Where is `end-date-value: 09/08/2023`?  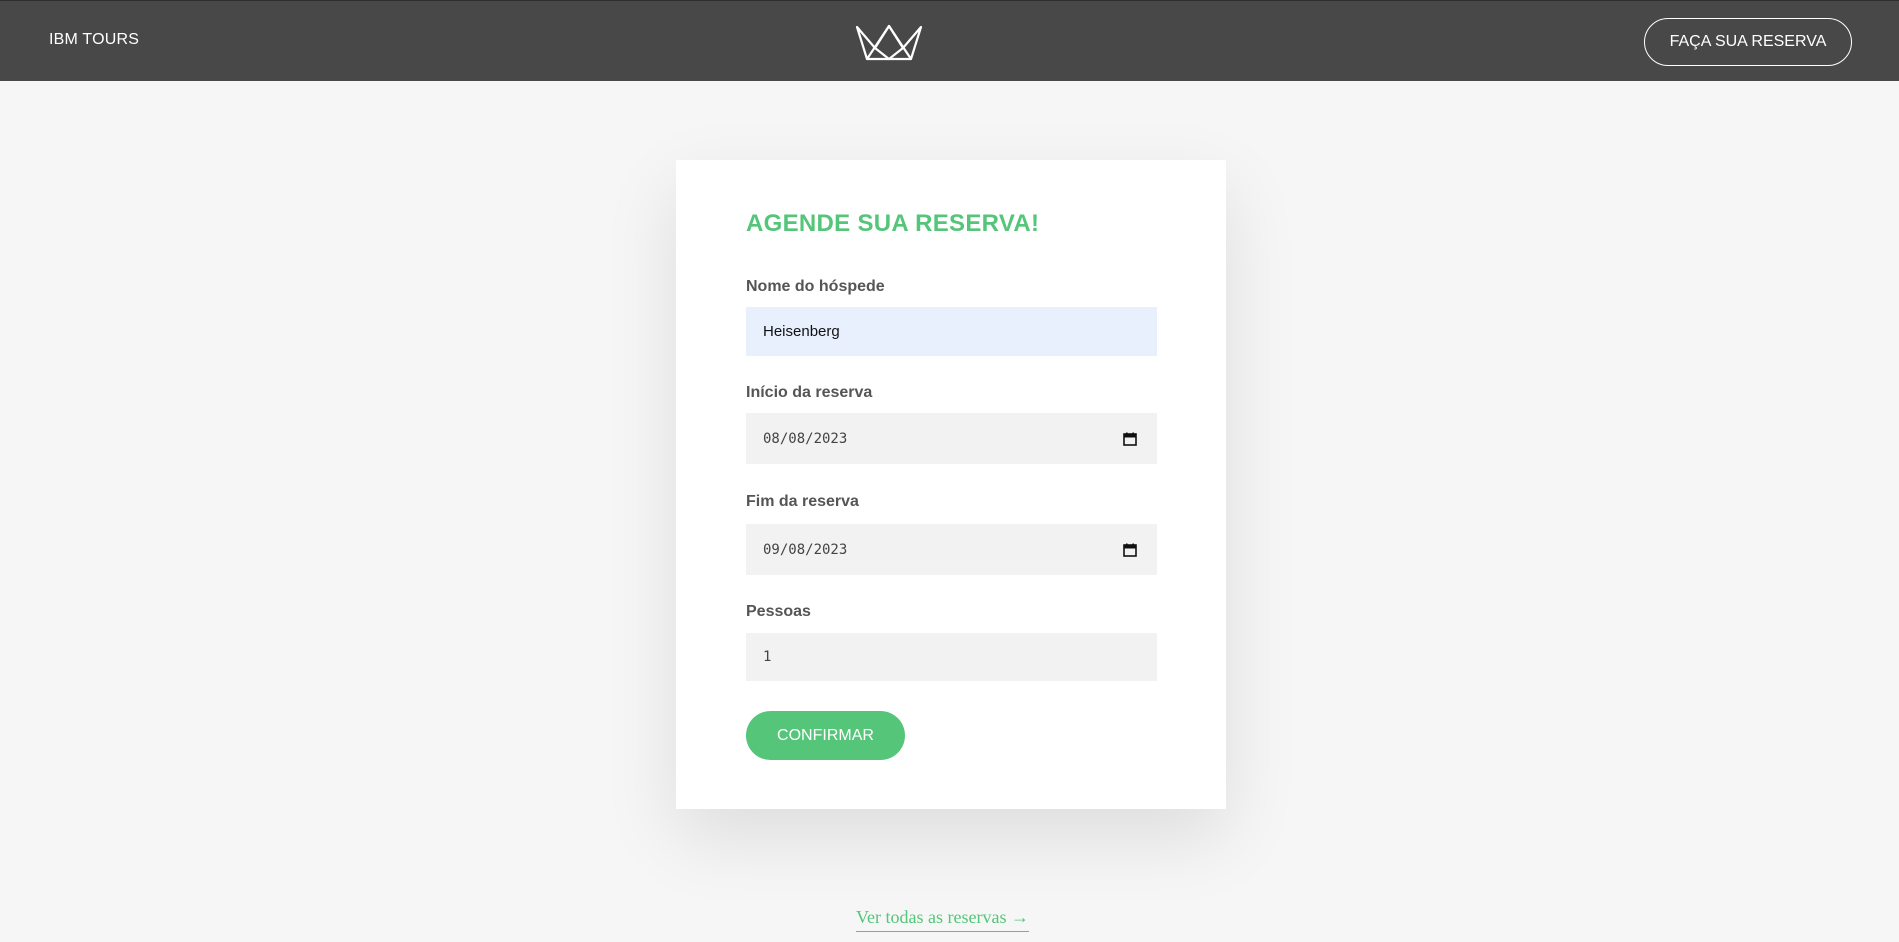 end-date-value: 09/08/2023 is located at coordinates (805, 549).